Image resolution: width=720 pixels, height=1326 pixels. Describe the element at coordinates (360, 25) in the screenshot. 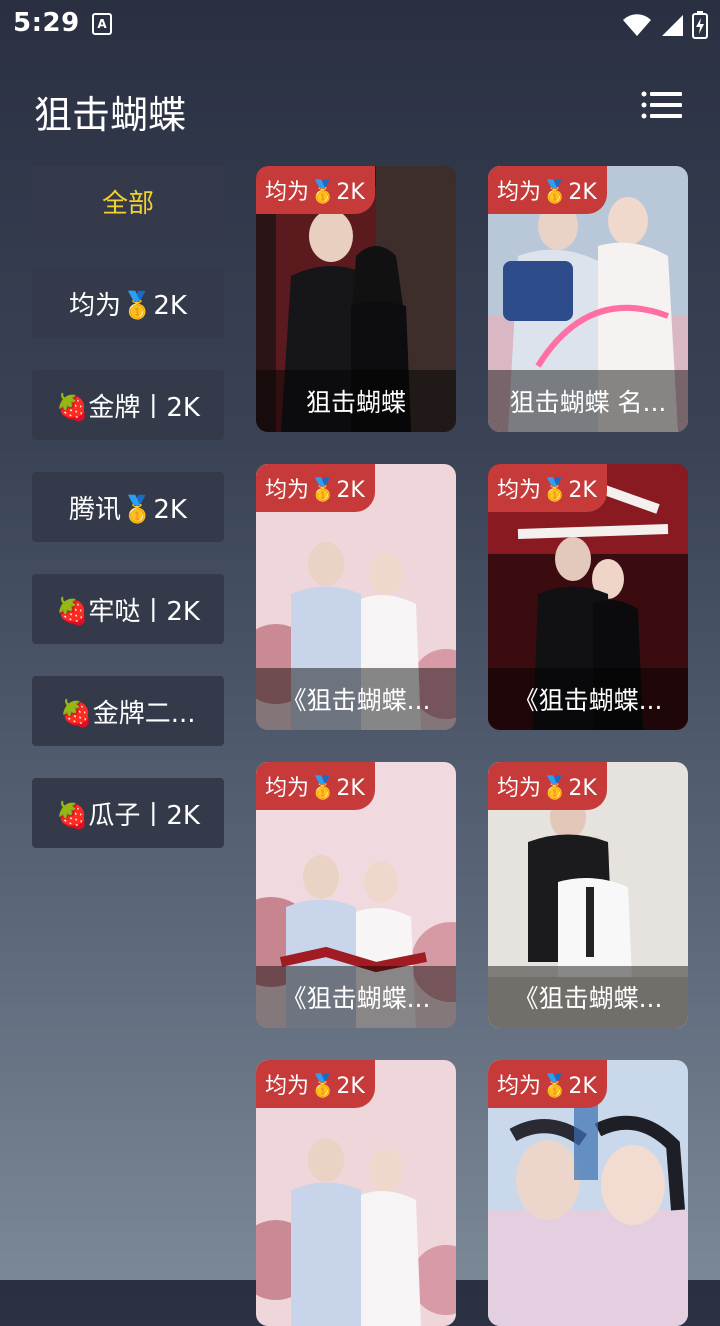

I see `status-bar: 5:29 A` at that location.